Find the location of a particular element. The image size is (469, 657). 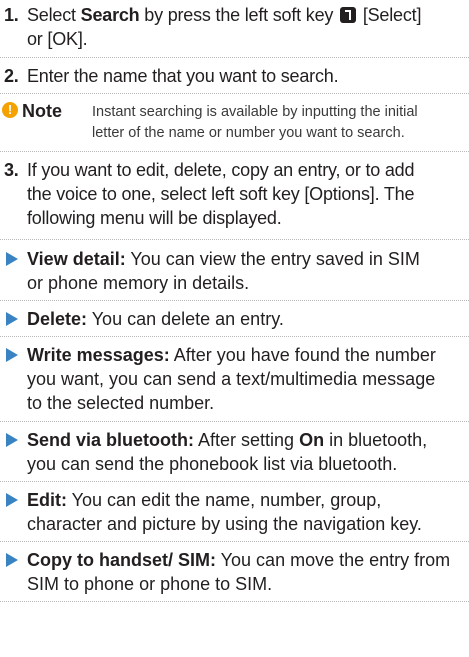

step-number: 1. is located at coordinates (11, 15).